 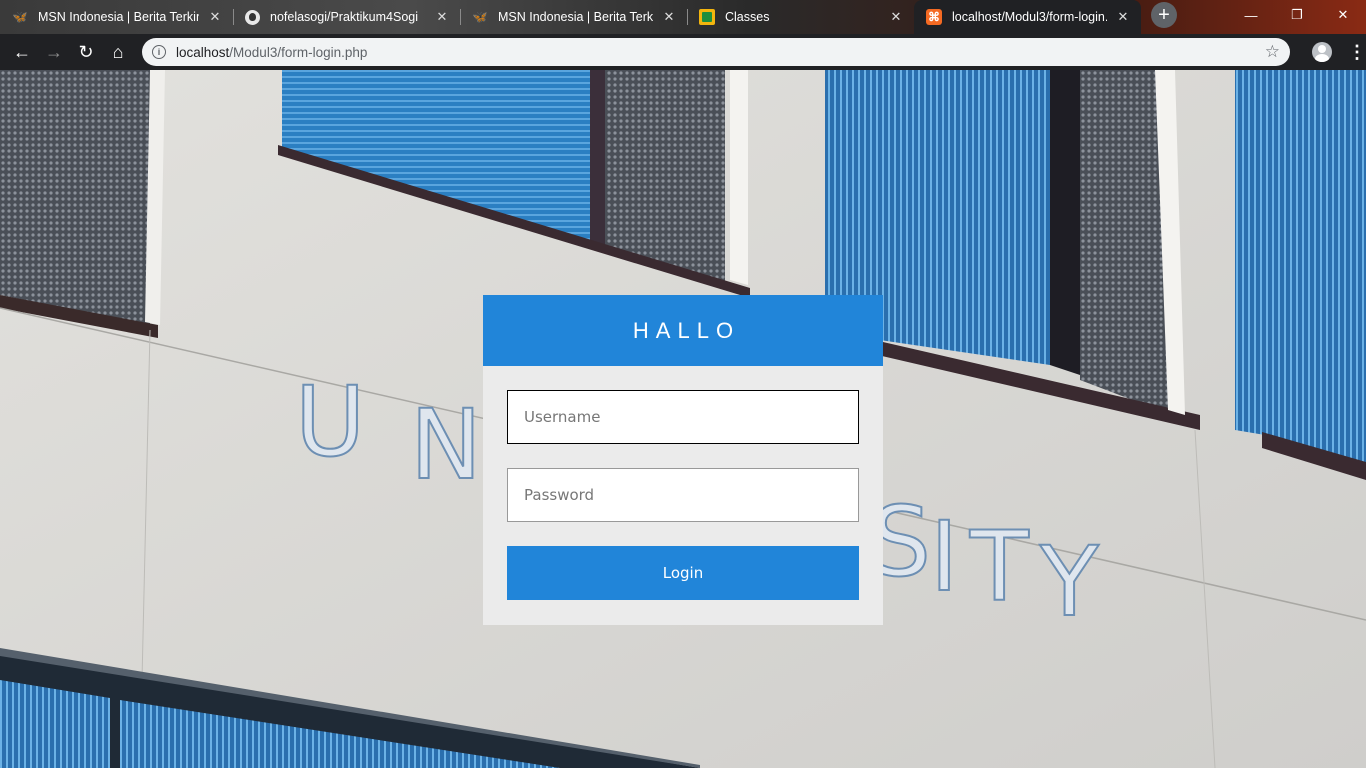 What do you see at coordinates (944, 557) in the screenshot?
I see `facade-letter: I` at bounding box center [944, 557].